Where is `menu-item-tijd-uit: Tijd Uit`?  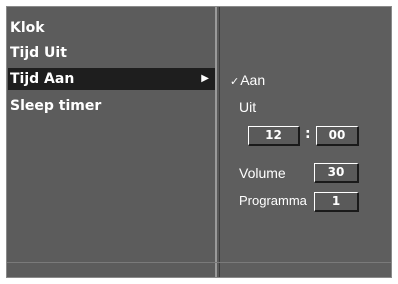 menu-item-tijd-uit: Tijd Uit is located at coordinates (38, 53).